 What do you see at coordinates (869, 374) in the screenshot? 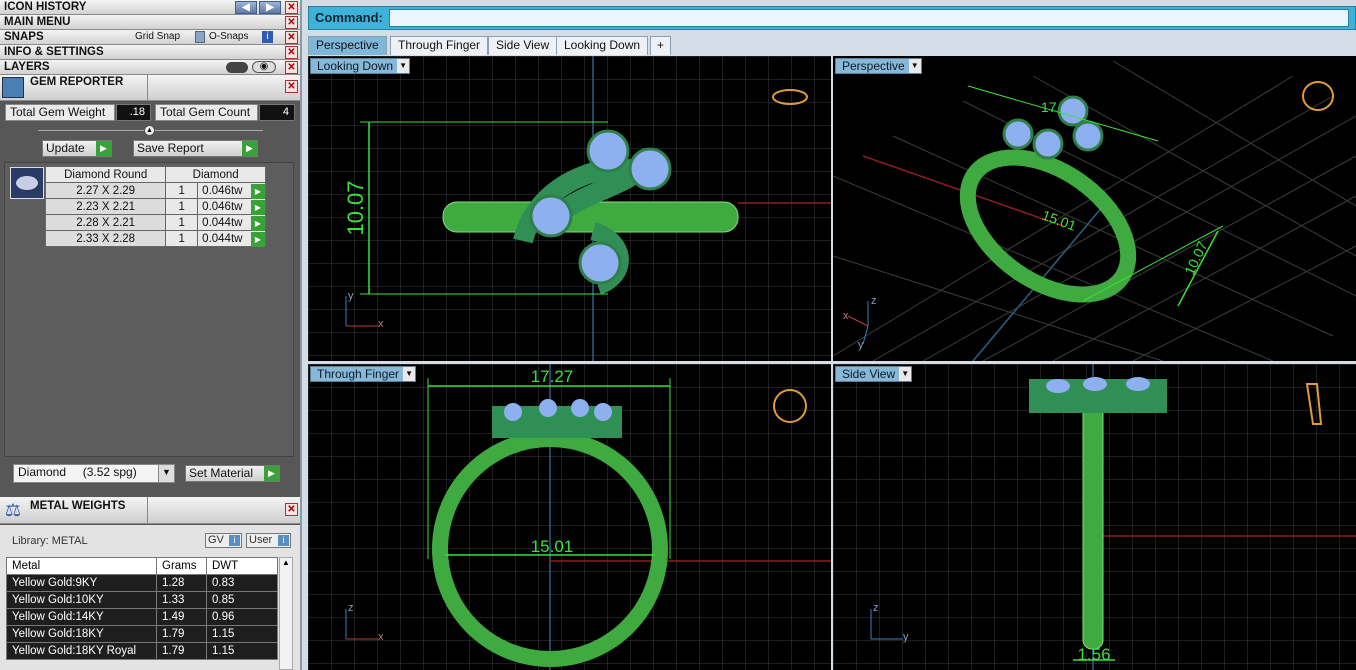
I see `viewport-name: Side View` at bounding box center [869, 374].